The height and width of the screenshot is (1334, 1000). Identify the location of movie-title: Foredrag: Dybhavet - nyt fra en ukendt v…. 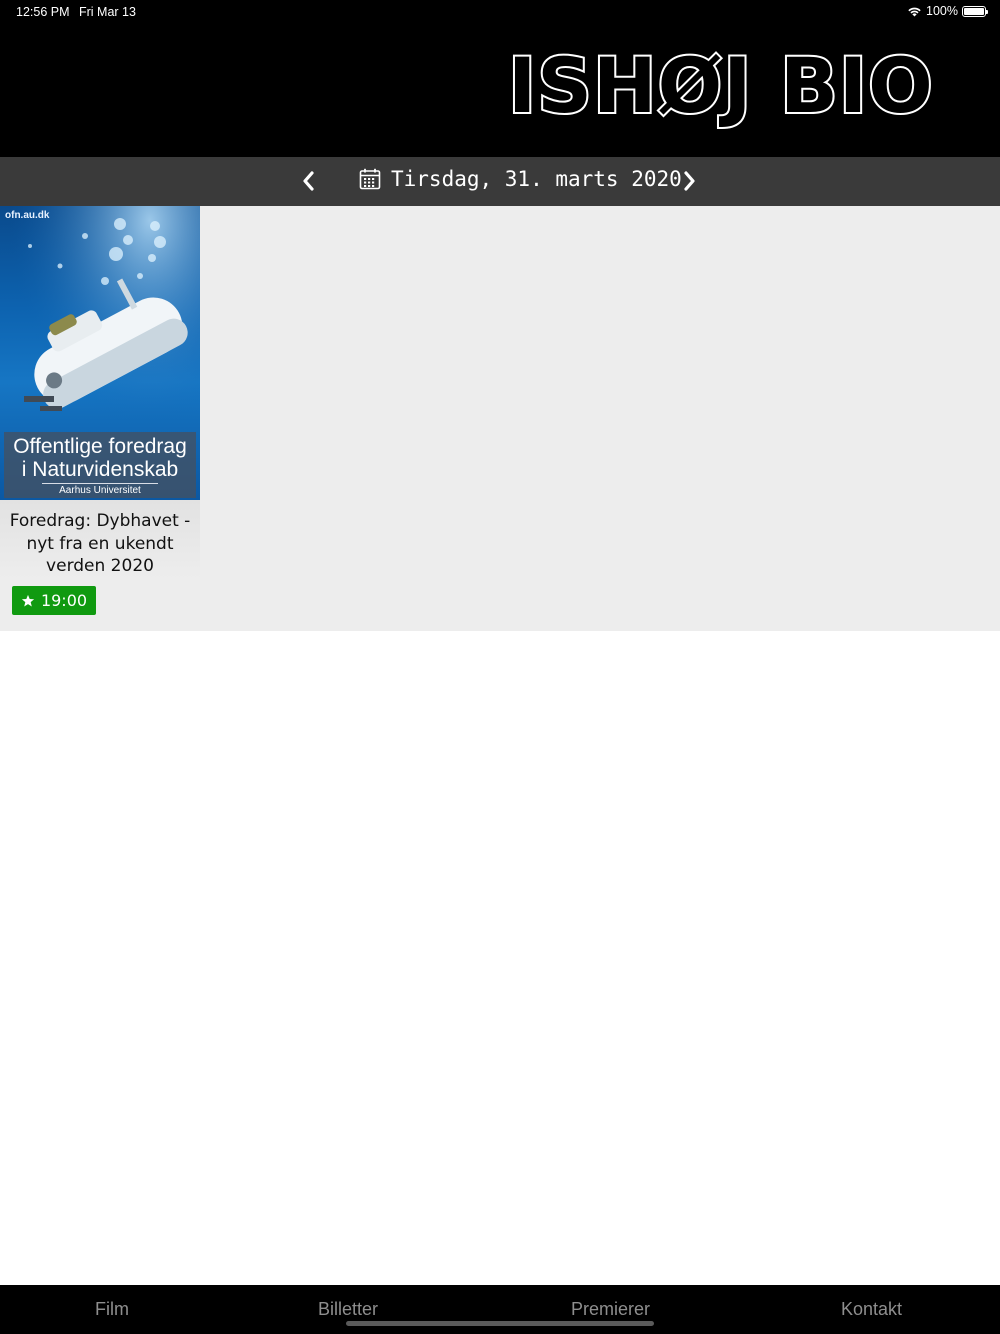
(100, 544).